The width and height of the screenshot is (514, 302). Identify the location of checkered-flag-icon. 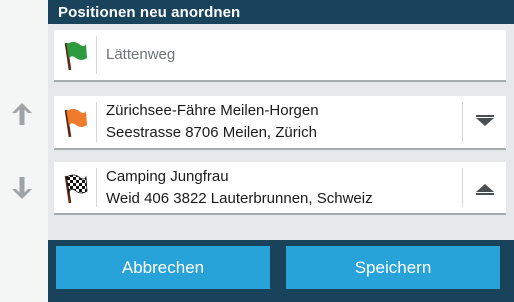
(75, 187).